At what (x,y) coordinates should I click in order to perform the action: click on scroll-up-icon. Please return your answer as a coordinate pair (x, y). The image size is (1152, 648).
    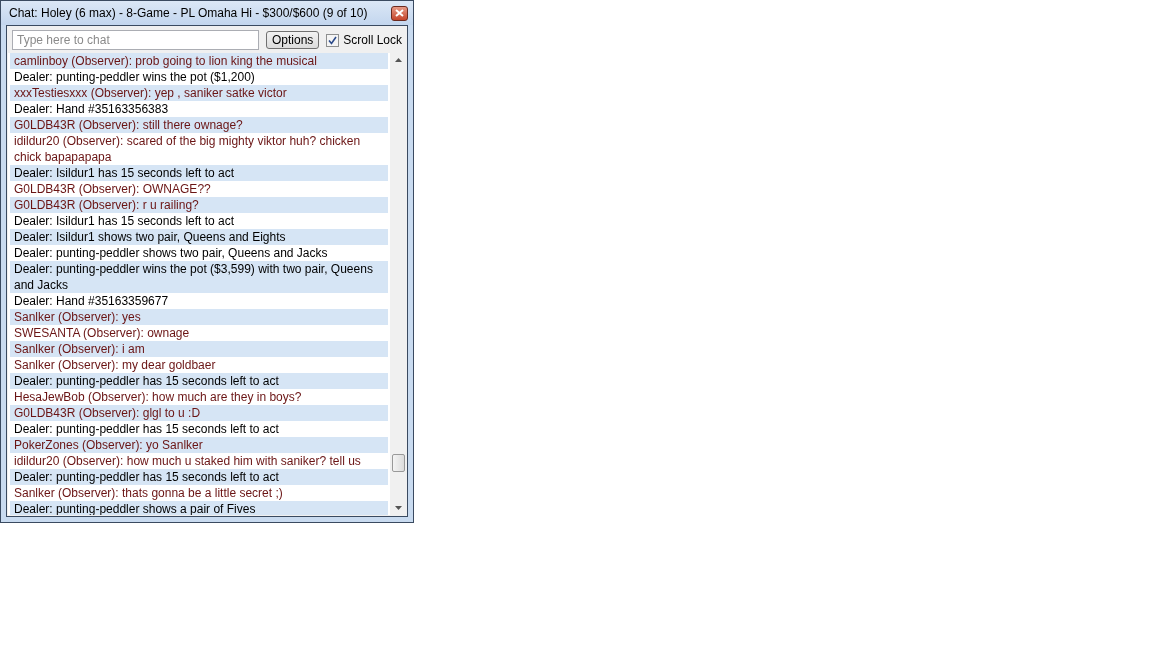
    Looking at the image, I should click on (398, 60).